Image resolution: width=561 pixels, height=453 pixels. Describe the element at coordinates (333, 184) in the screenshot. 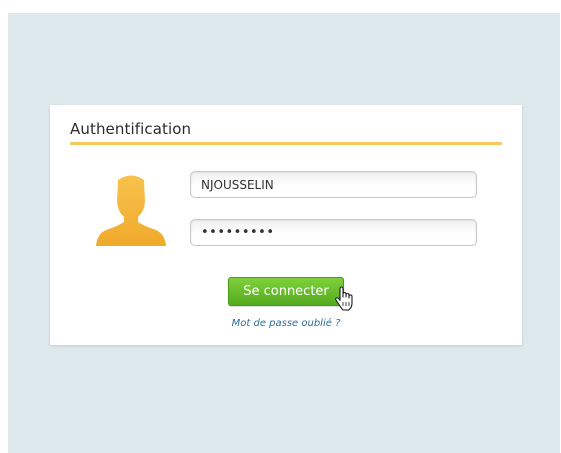

I see `username-input` at that location.